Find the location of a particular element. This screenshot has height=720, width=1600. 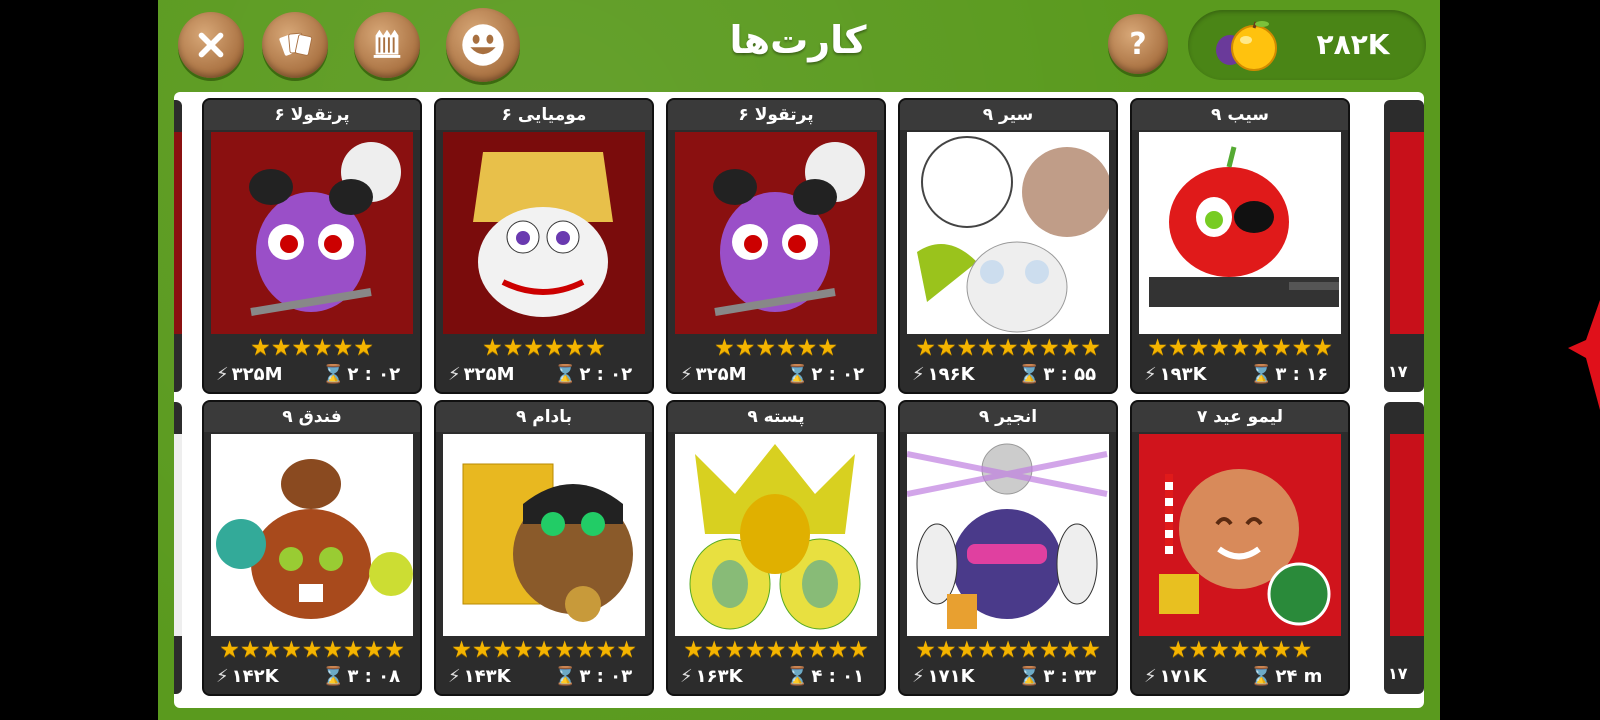

card-stats: ⚡ ۱۹۶K ⌛ ۳ : ۵۵ is located at coordinates (1008, 375).